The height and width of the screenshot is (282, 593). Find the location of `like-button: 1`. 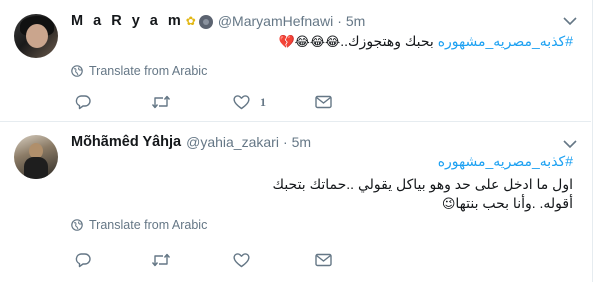

like-button: 1 is located at coordinates (249, 102).